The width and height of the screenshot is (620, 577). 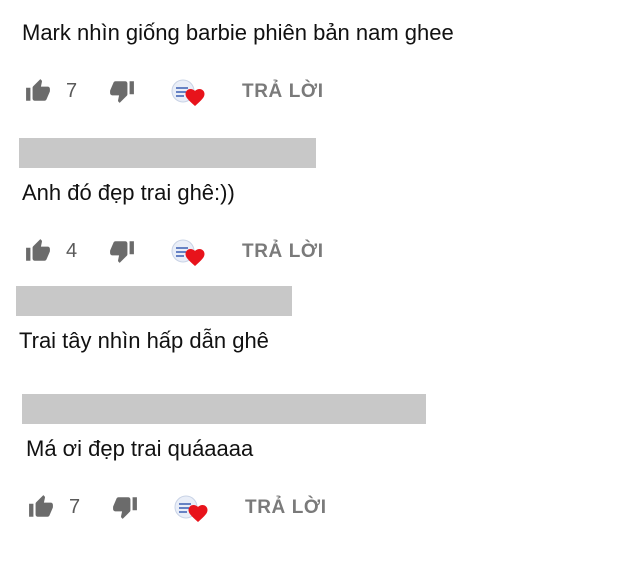 I want to click on like-count: 4, so click(x=72, y=251).